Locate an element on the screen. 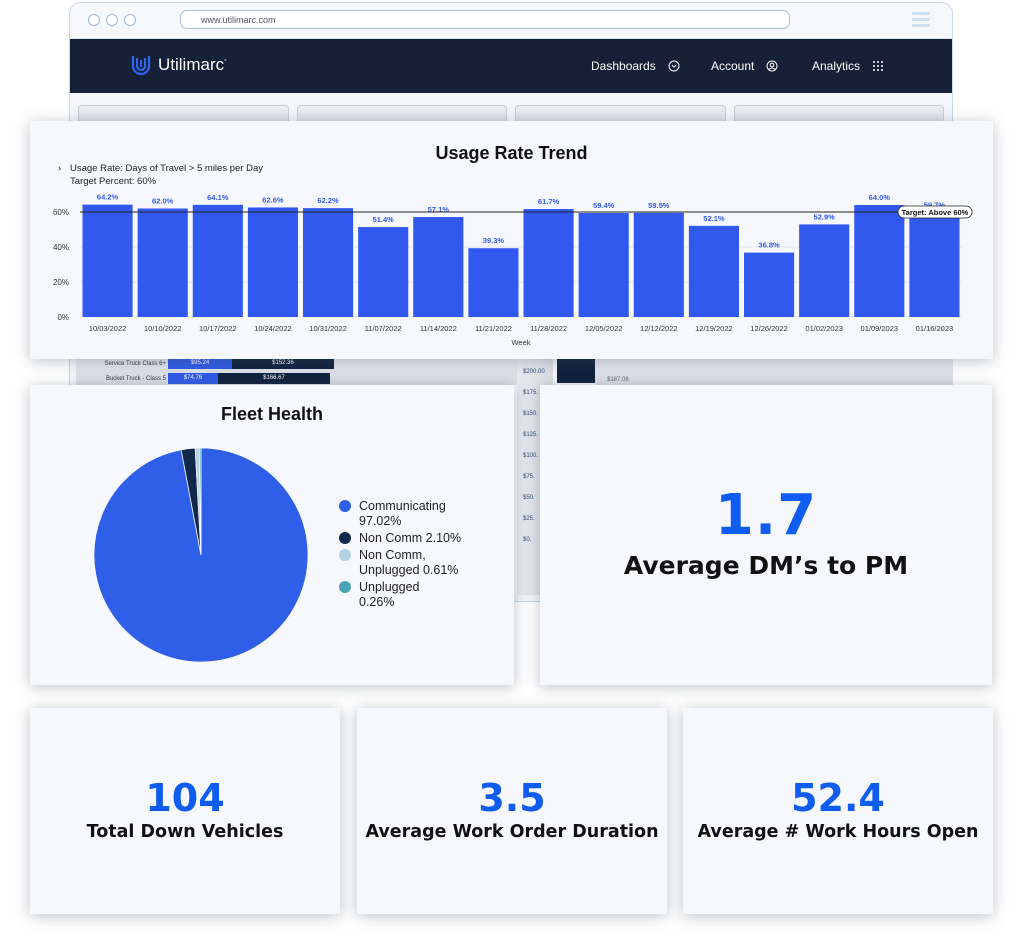  bar-10/03/2022 is located at coordinates (107, 260).